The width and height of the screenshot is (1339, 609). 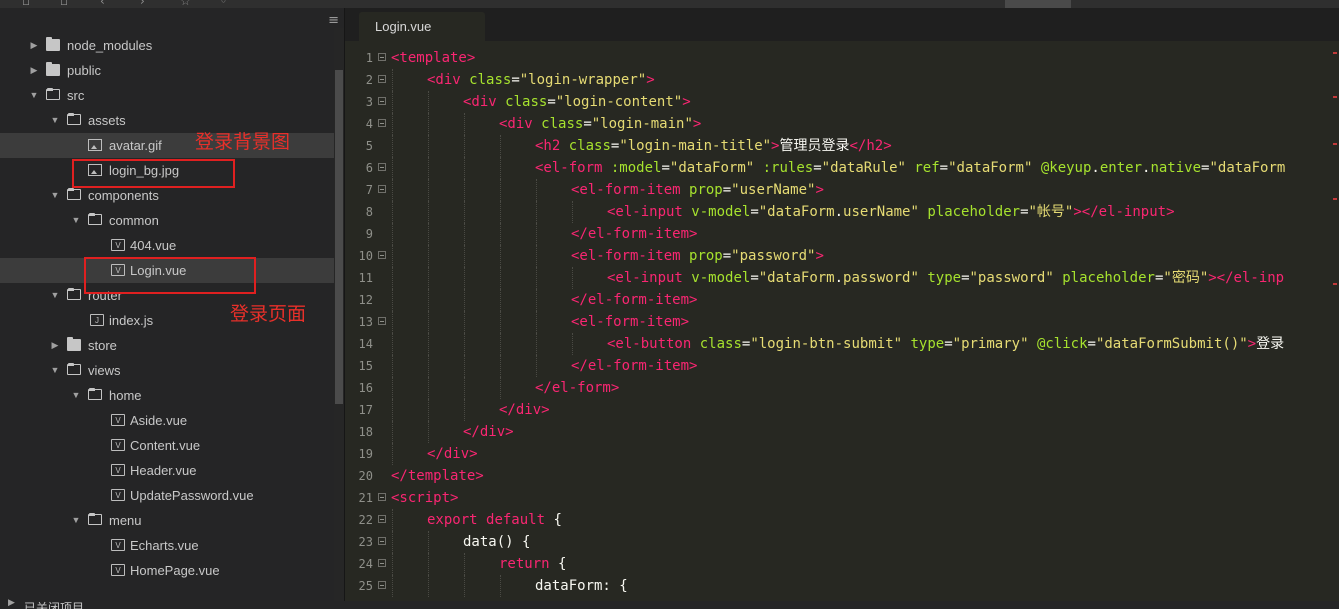 I want to click on tree-item-homepage-vue: V HomePage.vue, so click(x=167, y=570).